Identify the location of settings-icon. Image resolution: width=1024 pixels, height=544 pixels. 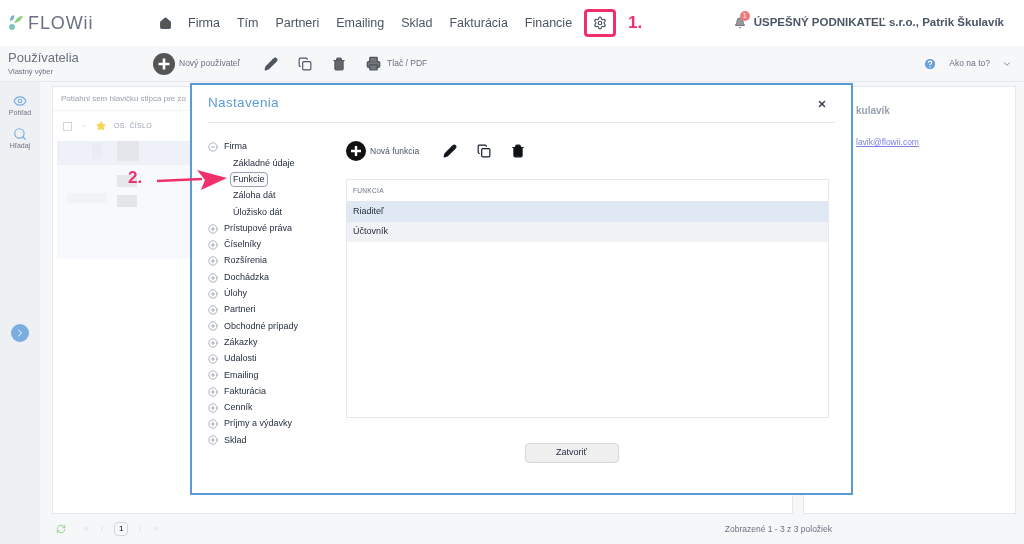
(600, 23).